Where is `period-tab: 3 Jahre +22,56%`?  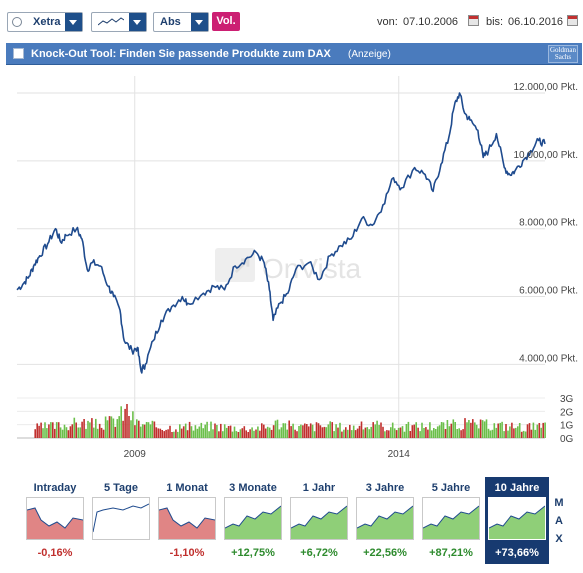 period-tab: 3 Jahre +22,56% is located at coordinates (385, 520).